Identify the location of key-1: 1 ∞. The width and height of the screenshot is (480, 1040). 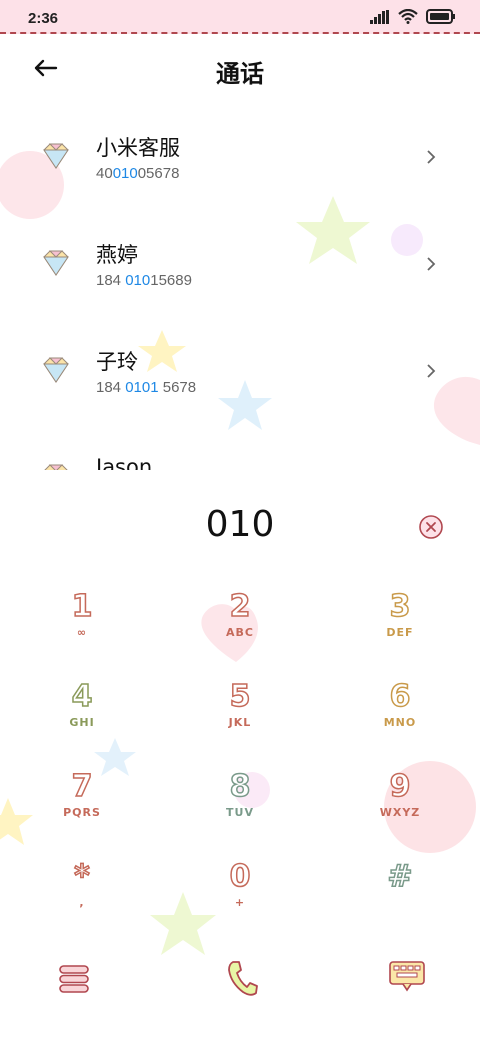
(82, 629).